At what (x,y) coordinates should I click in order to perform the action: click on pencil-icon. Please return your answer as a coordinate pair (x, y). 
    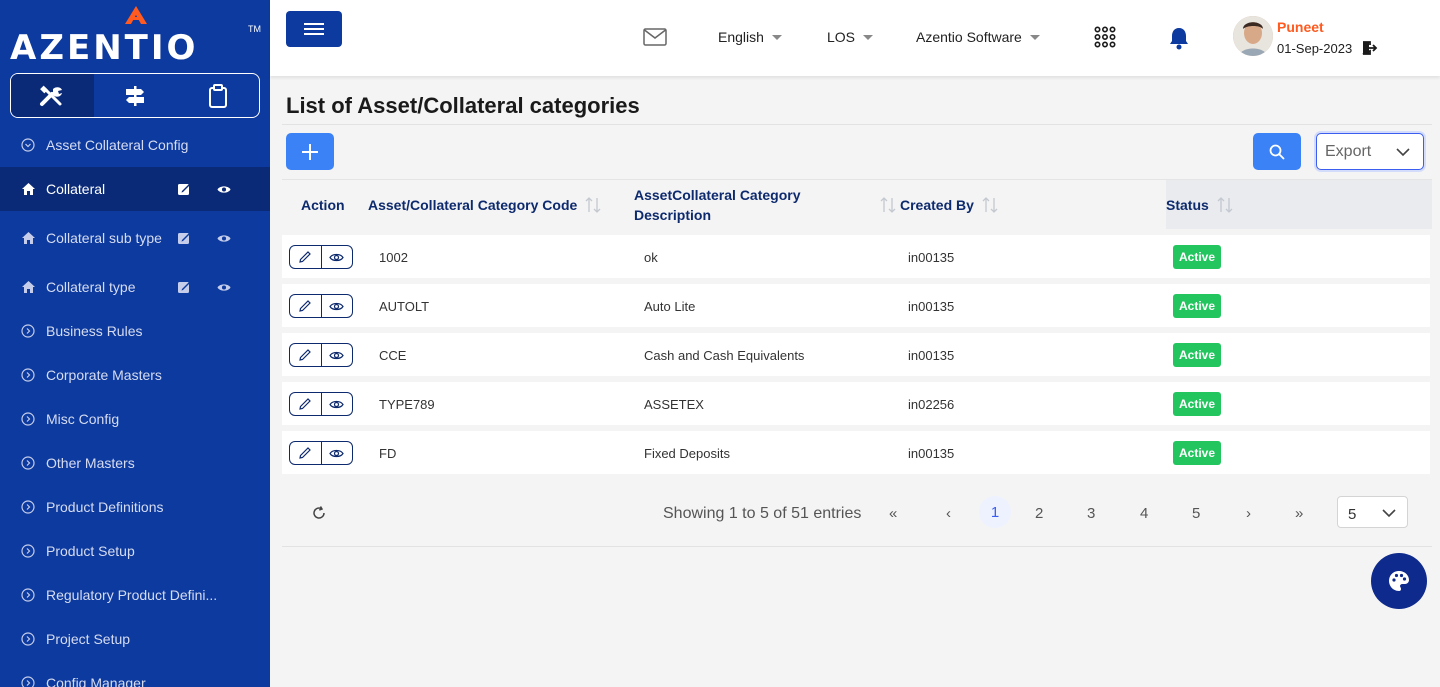
    Looking at the image, I should click on (305, 257).